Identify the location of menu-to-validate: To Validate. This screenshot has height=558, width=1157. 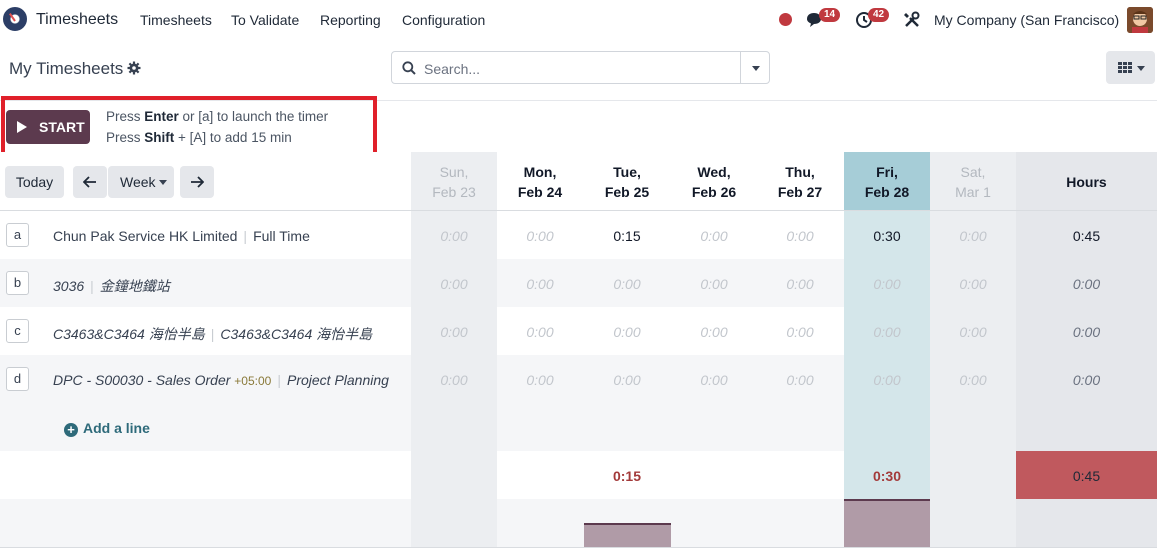
(265, 20).